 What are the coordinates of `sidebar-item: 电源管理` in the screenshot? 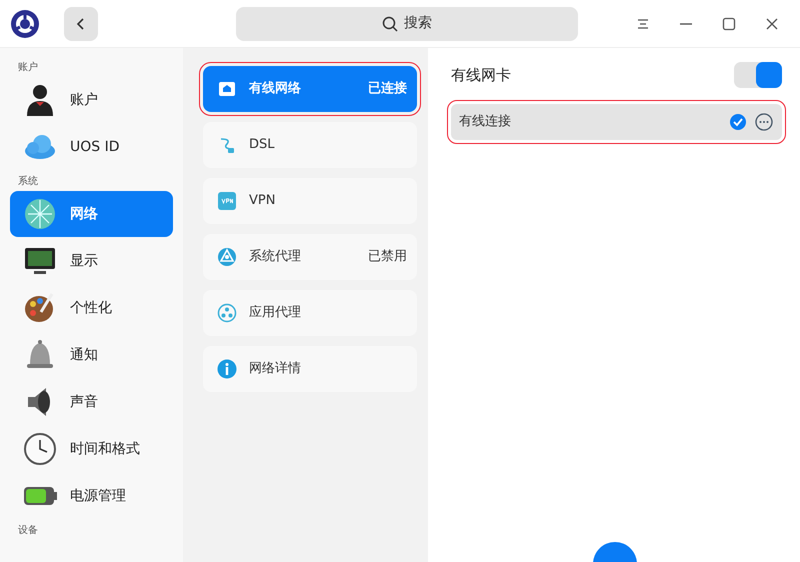 It's located at (91, 496).